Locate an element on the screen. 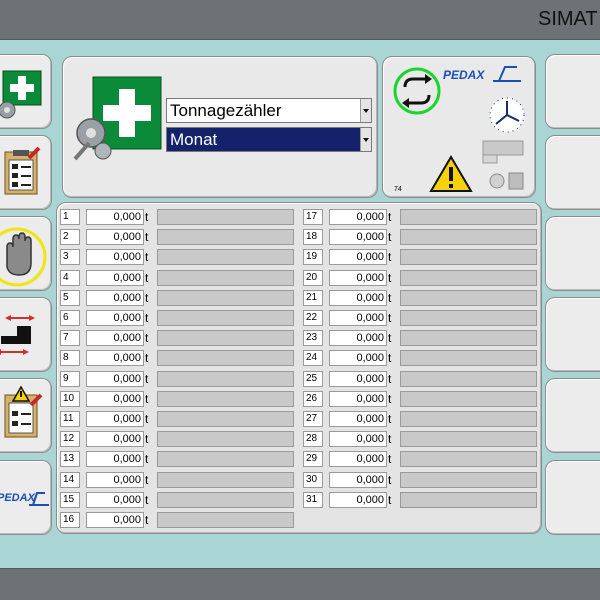 The image size is (600, 600). hand-icon is located at coordinates (23, 257).